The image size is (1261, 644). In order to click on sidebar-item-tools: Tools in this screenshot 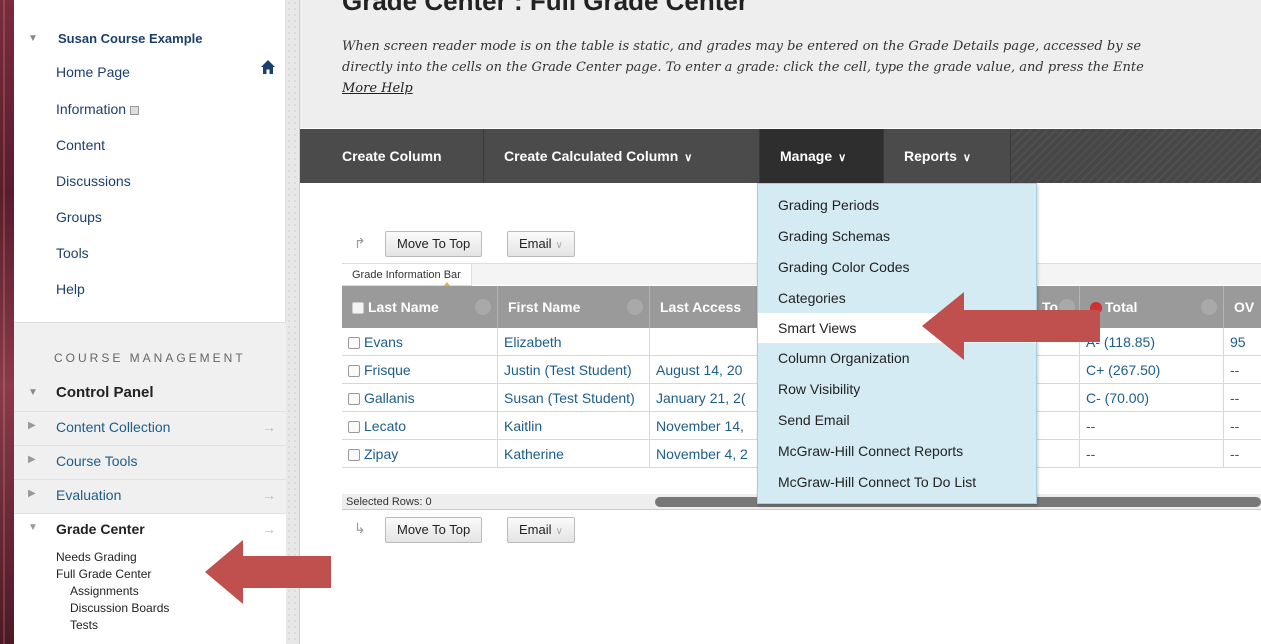, I will do `click(72, 253)`.